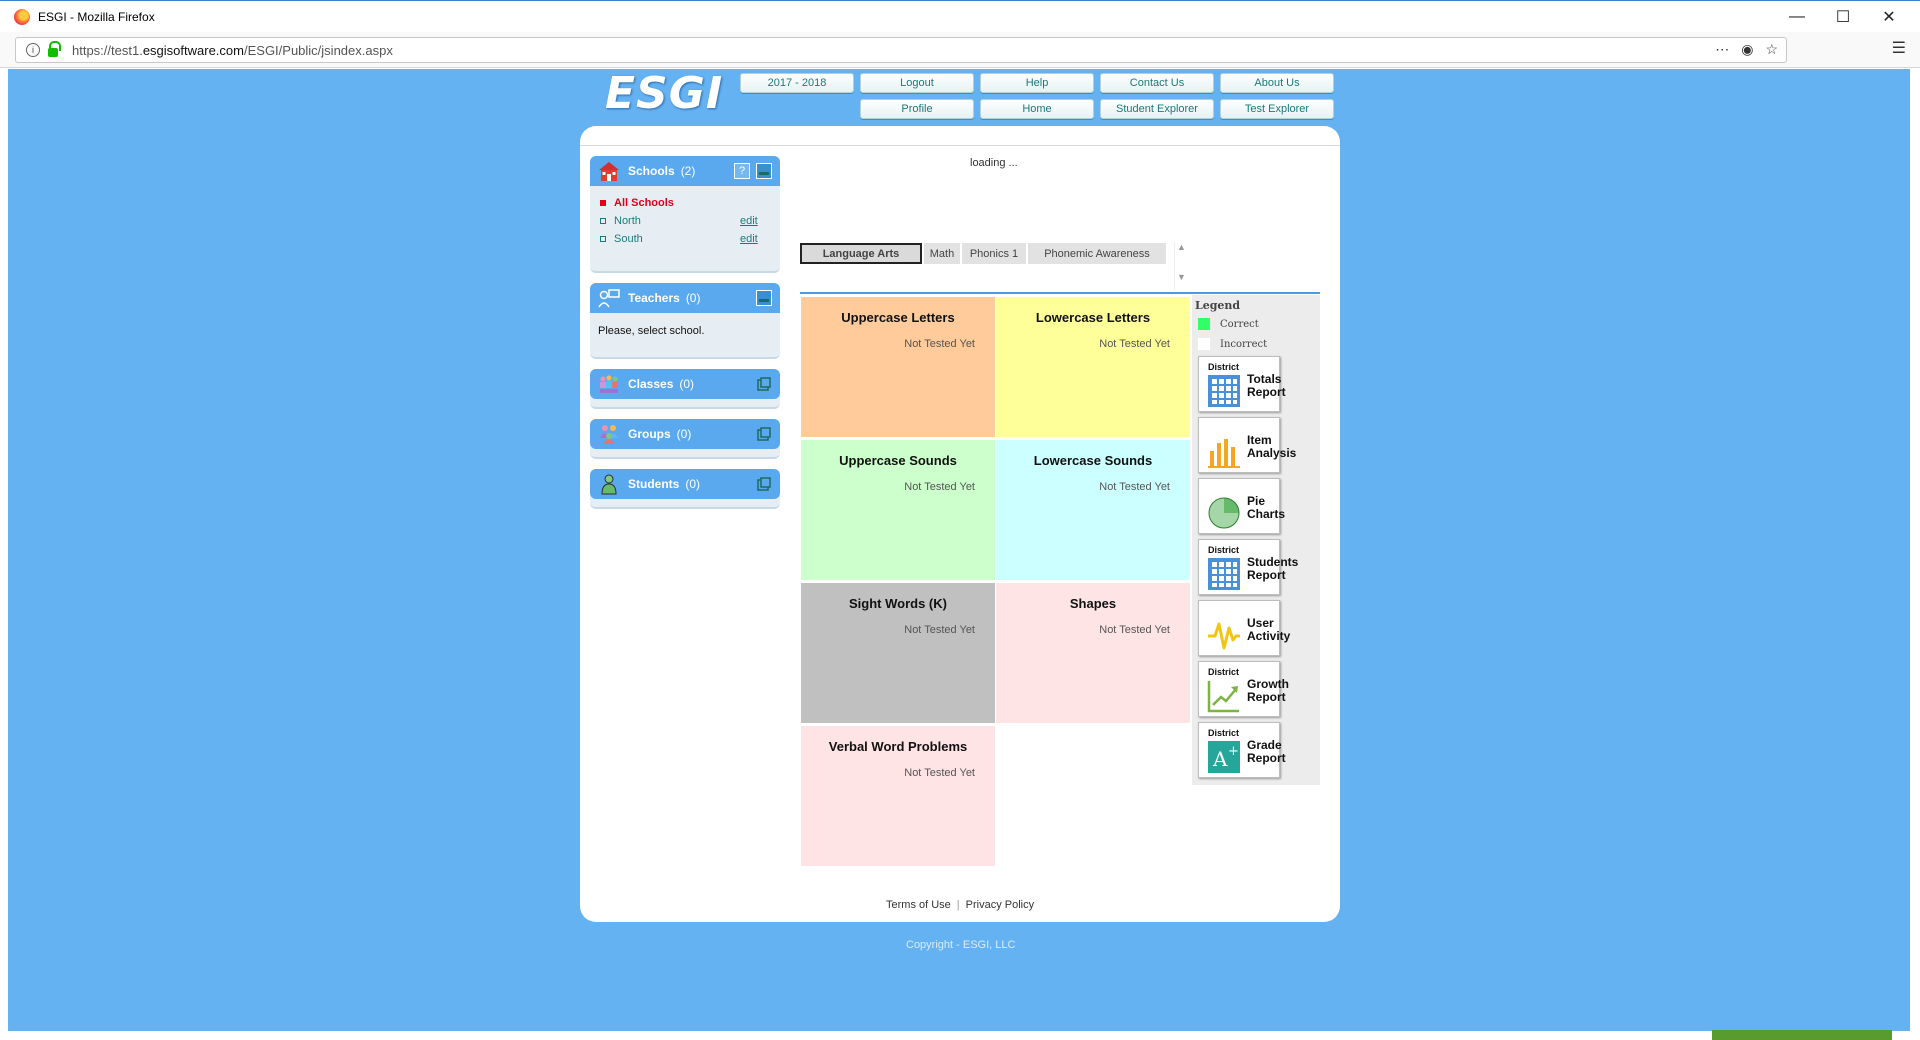 This screenshot has height=1040, width=1920. I want to click on tile-title: Uppercase Sounds, so click(898, 460).